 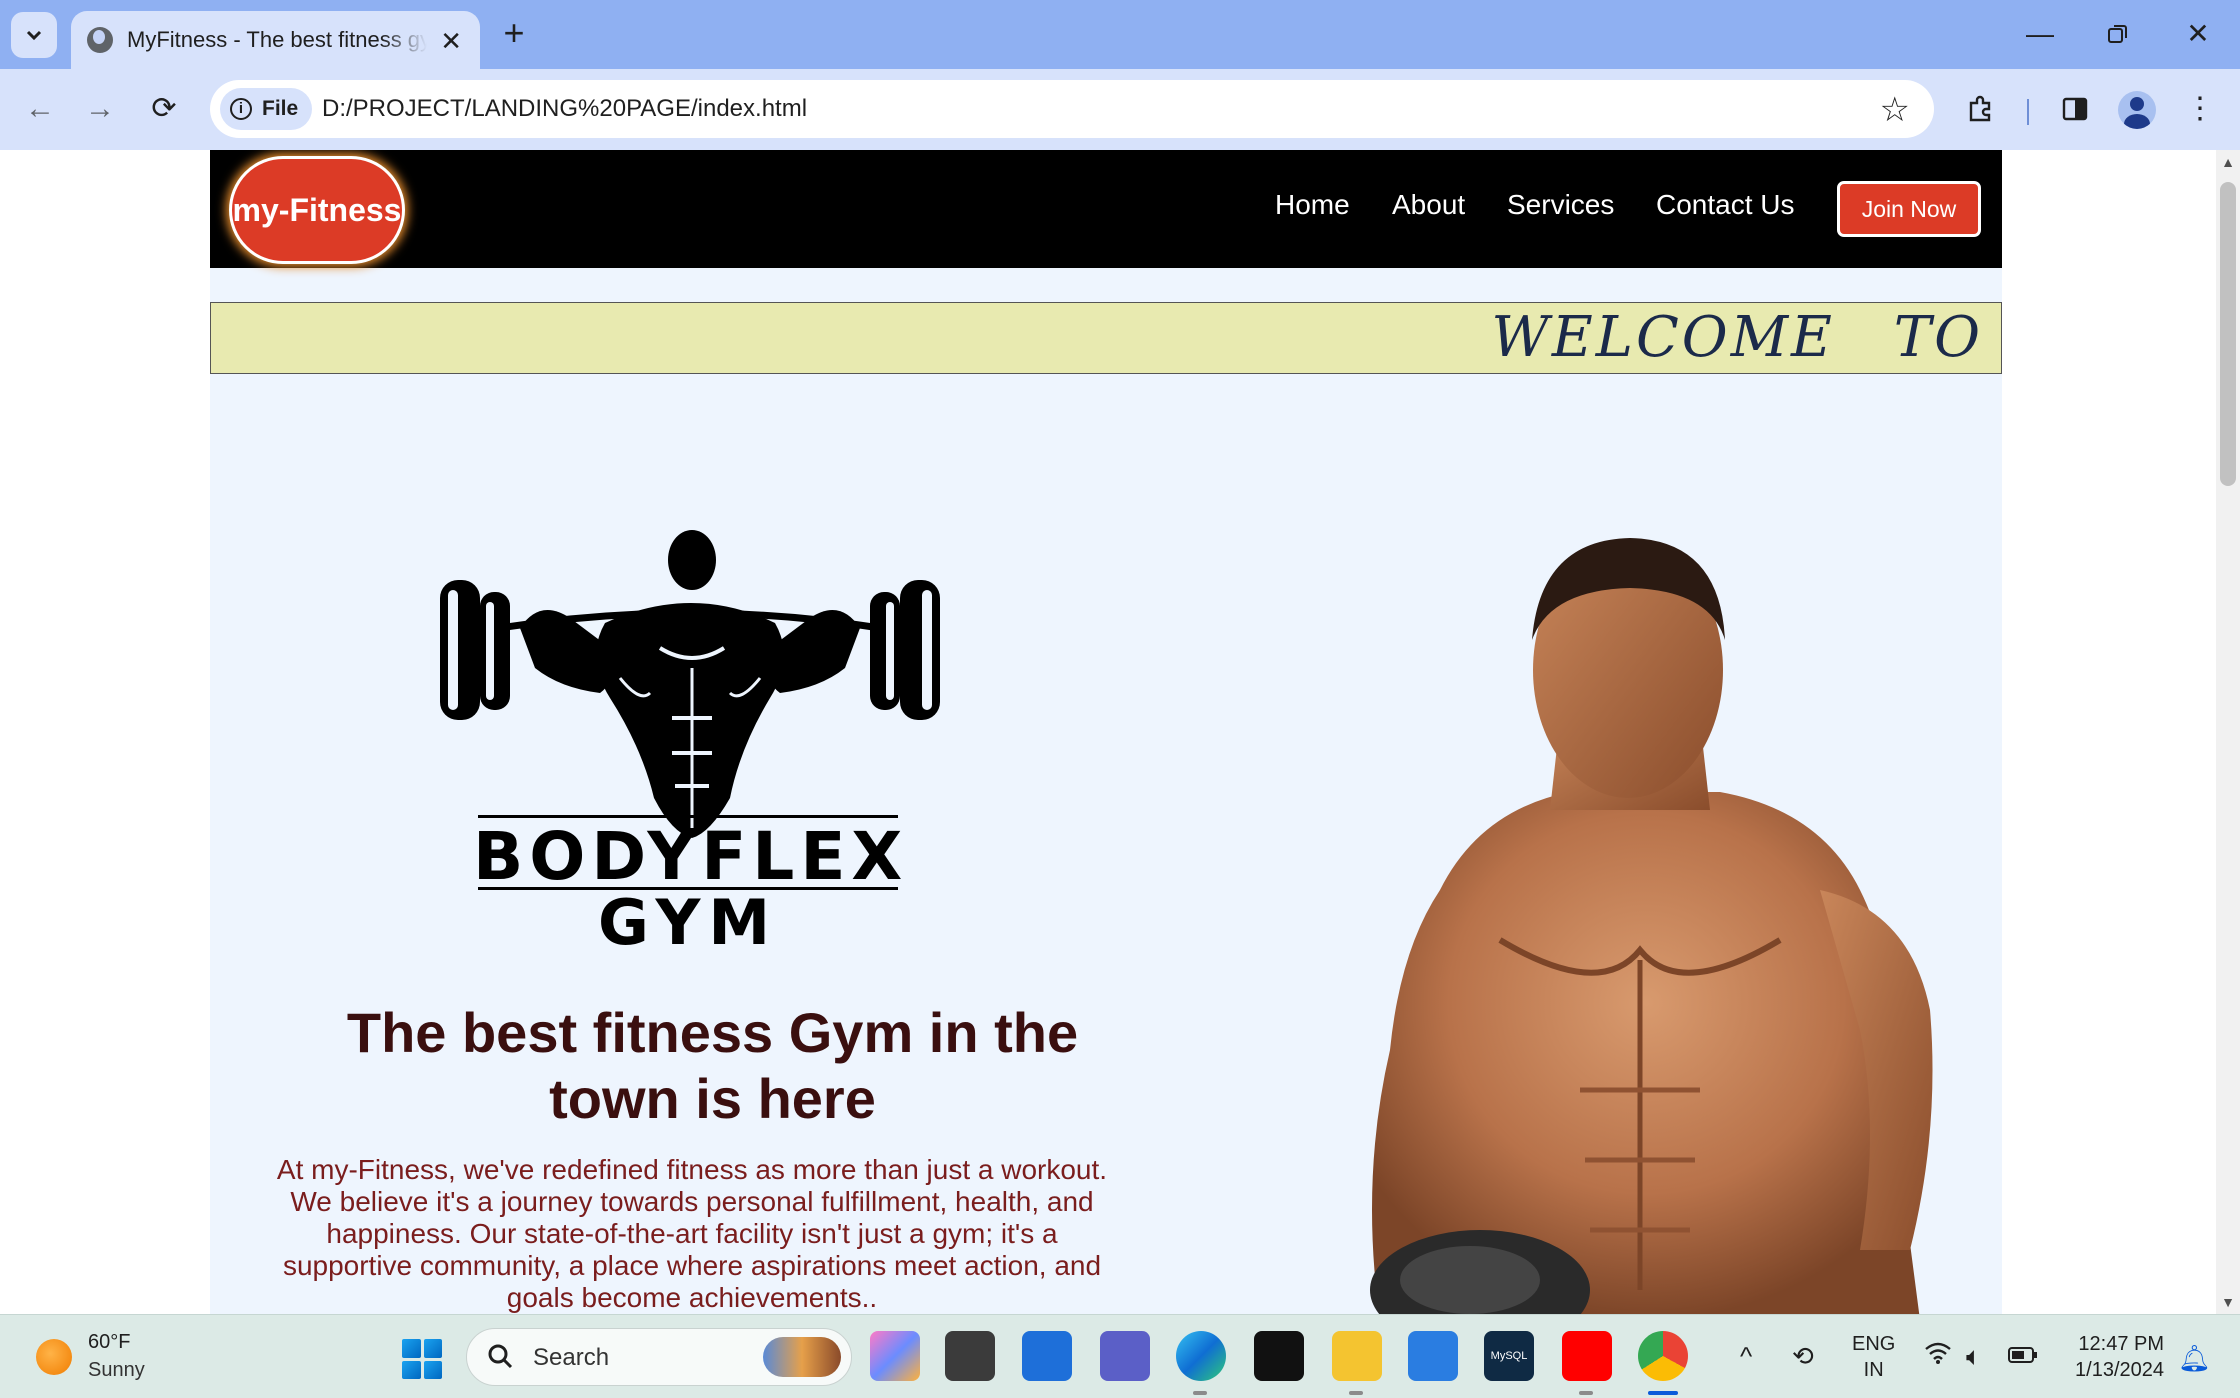 I want to click on mail-icon, so click(x=1047, y=1356).